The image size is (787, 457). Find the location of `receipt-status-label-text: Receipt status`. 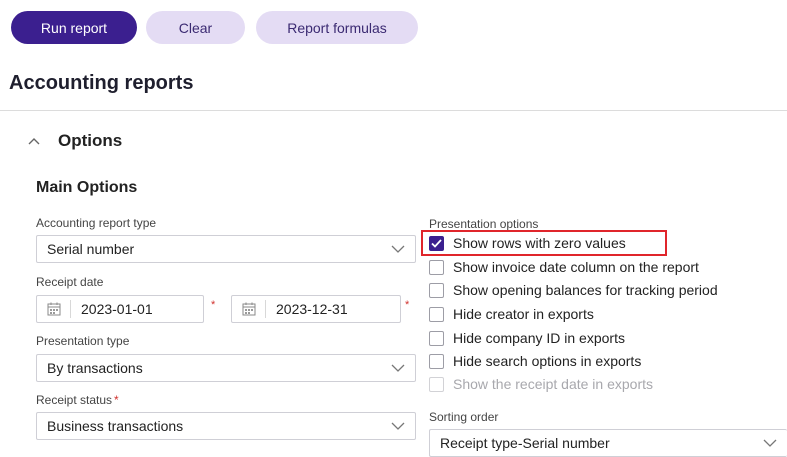

receipt-status-label-text: Receipt status is located at coordinates (74, 400).